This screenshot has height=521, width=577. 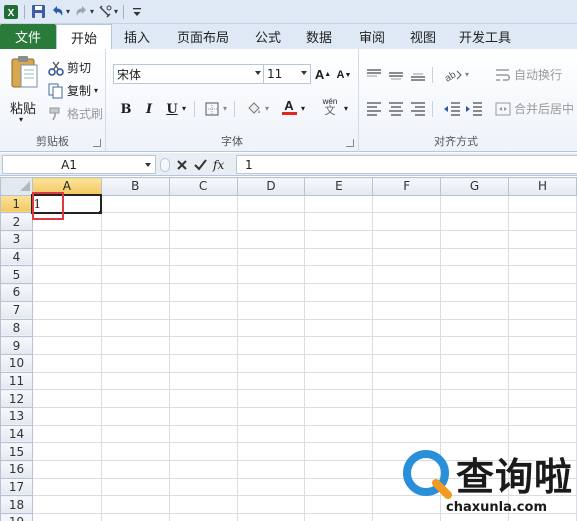 What do you see at coordinates (319, 36) in the screenshot?
I see `tab-data: 数据` at bounding box center [319, 36].